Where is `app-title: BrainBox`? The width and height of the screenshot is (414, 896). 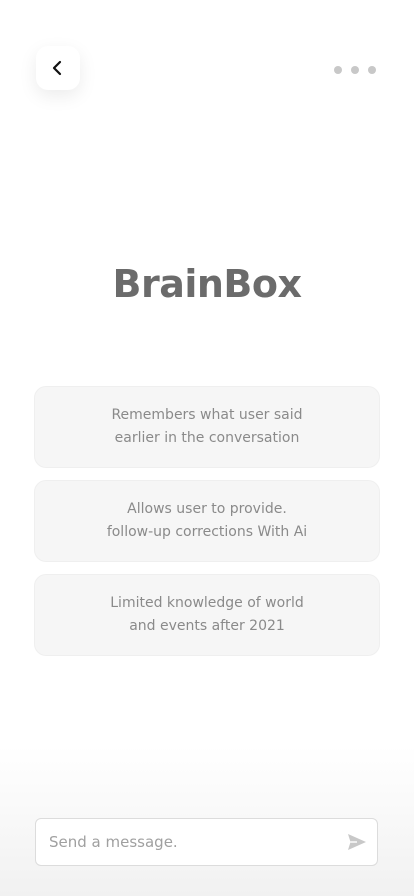
app-title: BrainBox is located at coordinates (207, 284).